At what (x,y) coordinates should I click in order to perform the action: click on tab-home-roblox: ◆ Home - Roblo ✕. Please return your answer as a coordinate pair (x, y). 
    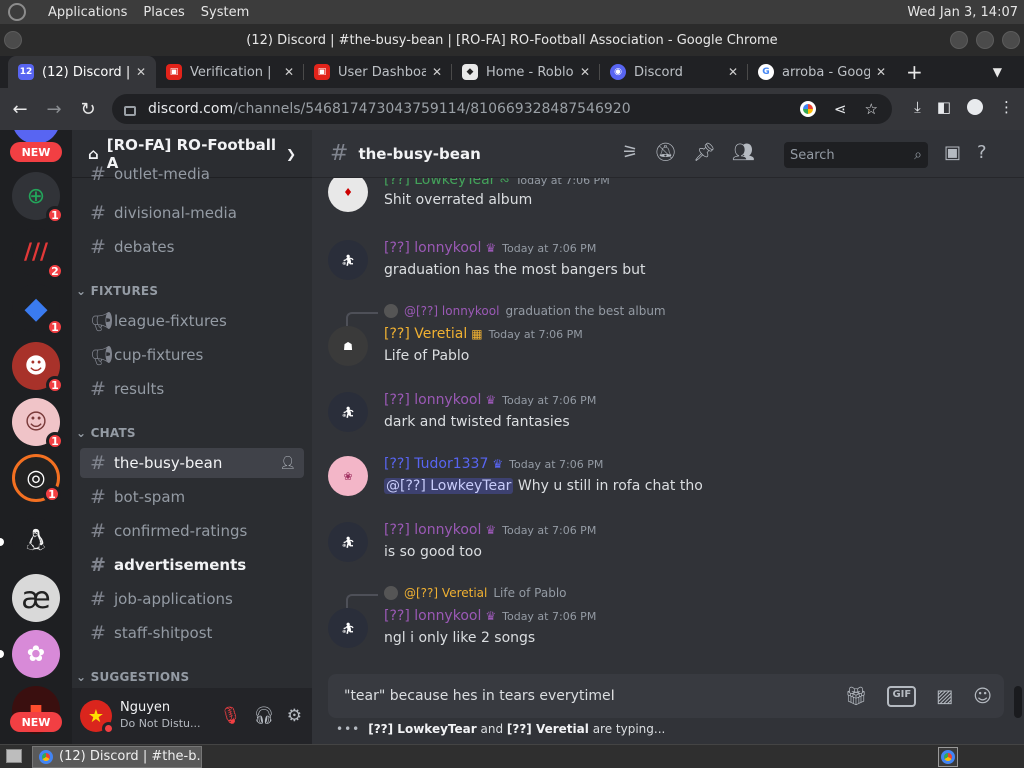
    Looking at the image, I should click on (526, 72).